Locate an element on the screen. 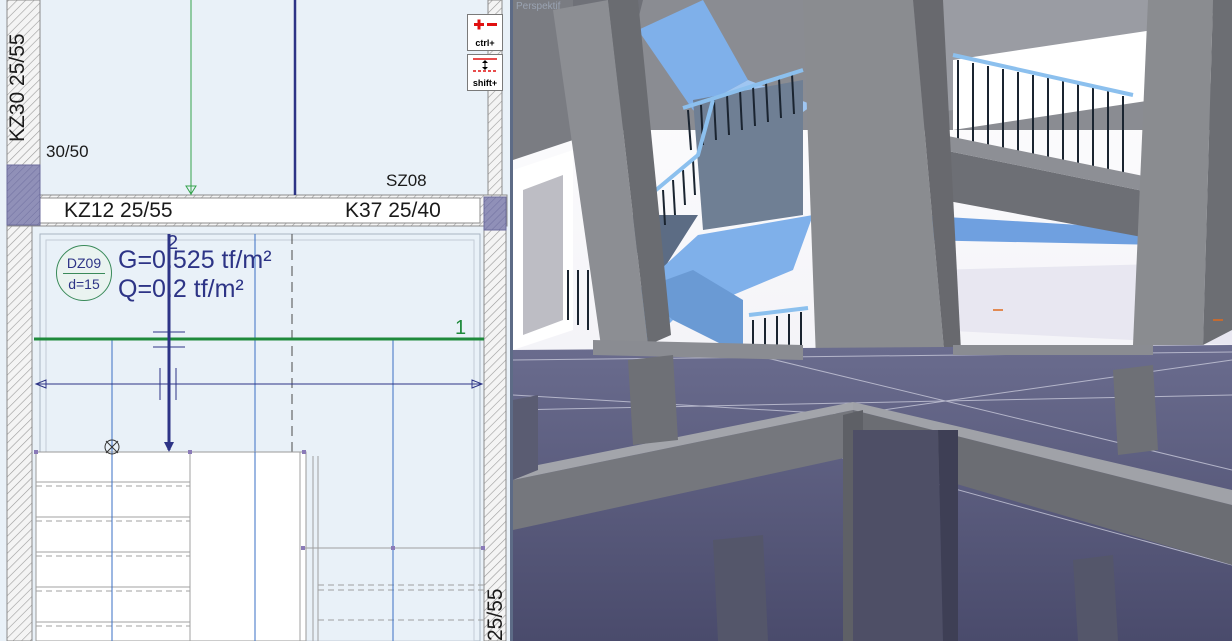 The width and height of the screenshot is (1232, 641). label-bottom-right: 25/55 is located at coordinates (495, 614).